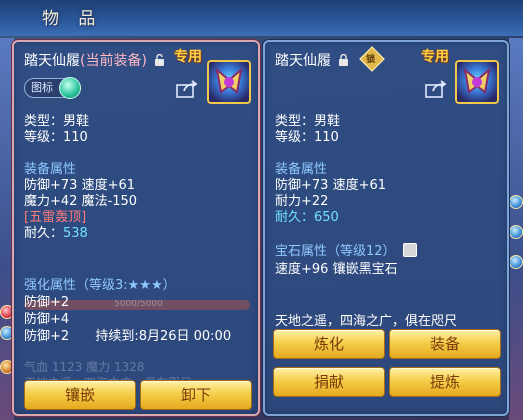 The image size is (523, 420). I want to click on badge-icon: 锁, so click(372, 59).